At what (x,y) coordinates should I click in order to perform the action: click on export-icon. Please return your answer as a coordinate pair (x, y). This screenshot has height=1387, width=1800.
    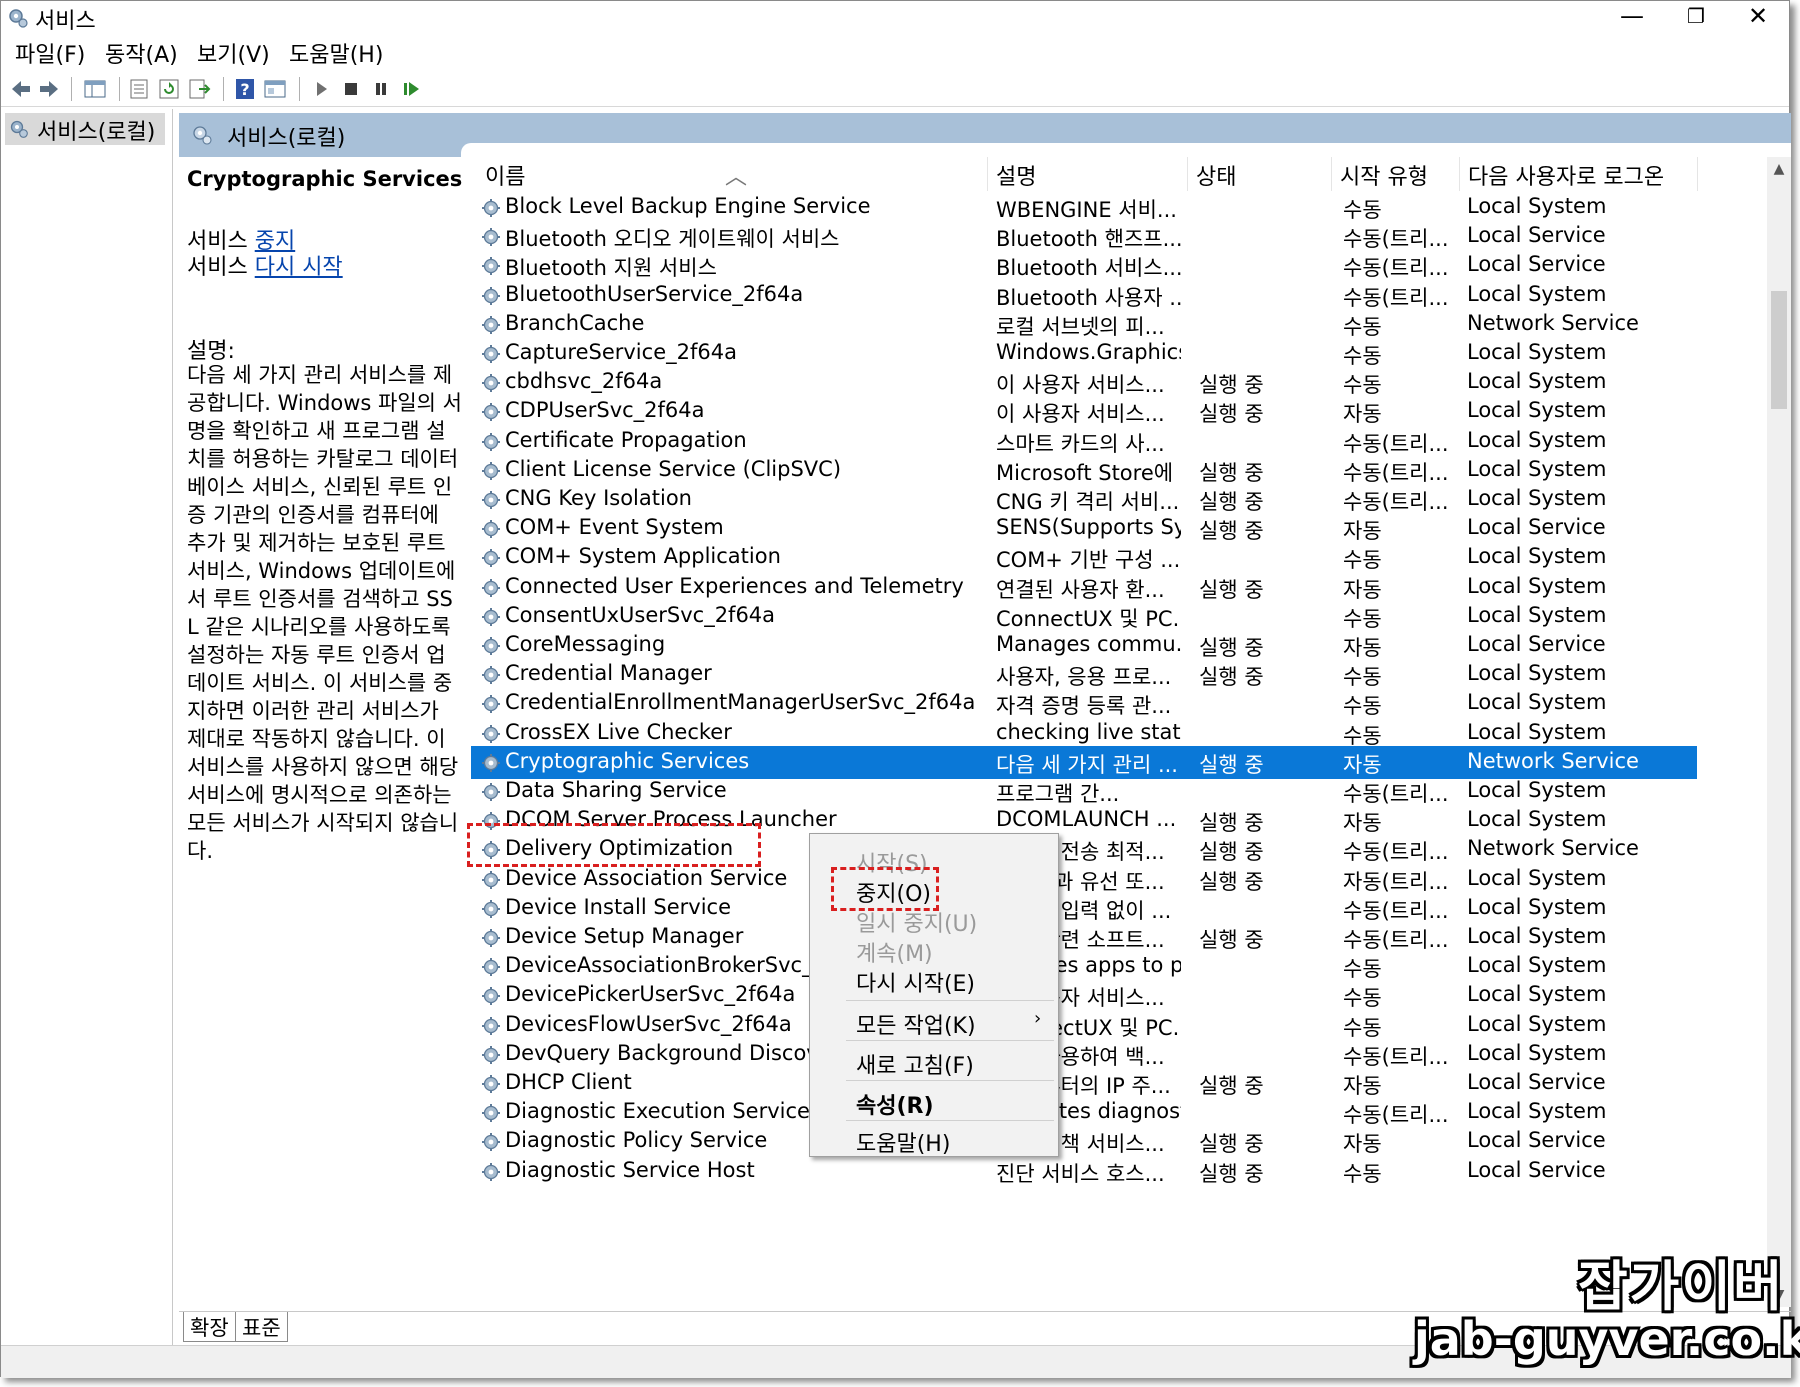
    Looking at the image, I should click on (199, 89).